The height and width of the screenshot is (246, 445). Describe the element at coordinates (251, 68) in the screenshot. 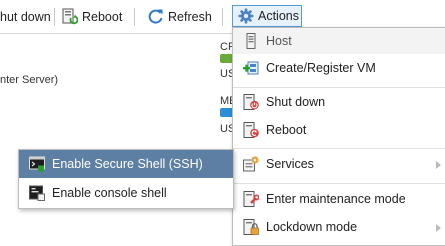

I see `create-vm-icon` at that location.